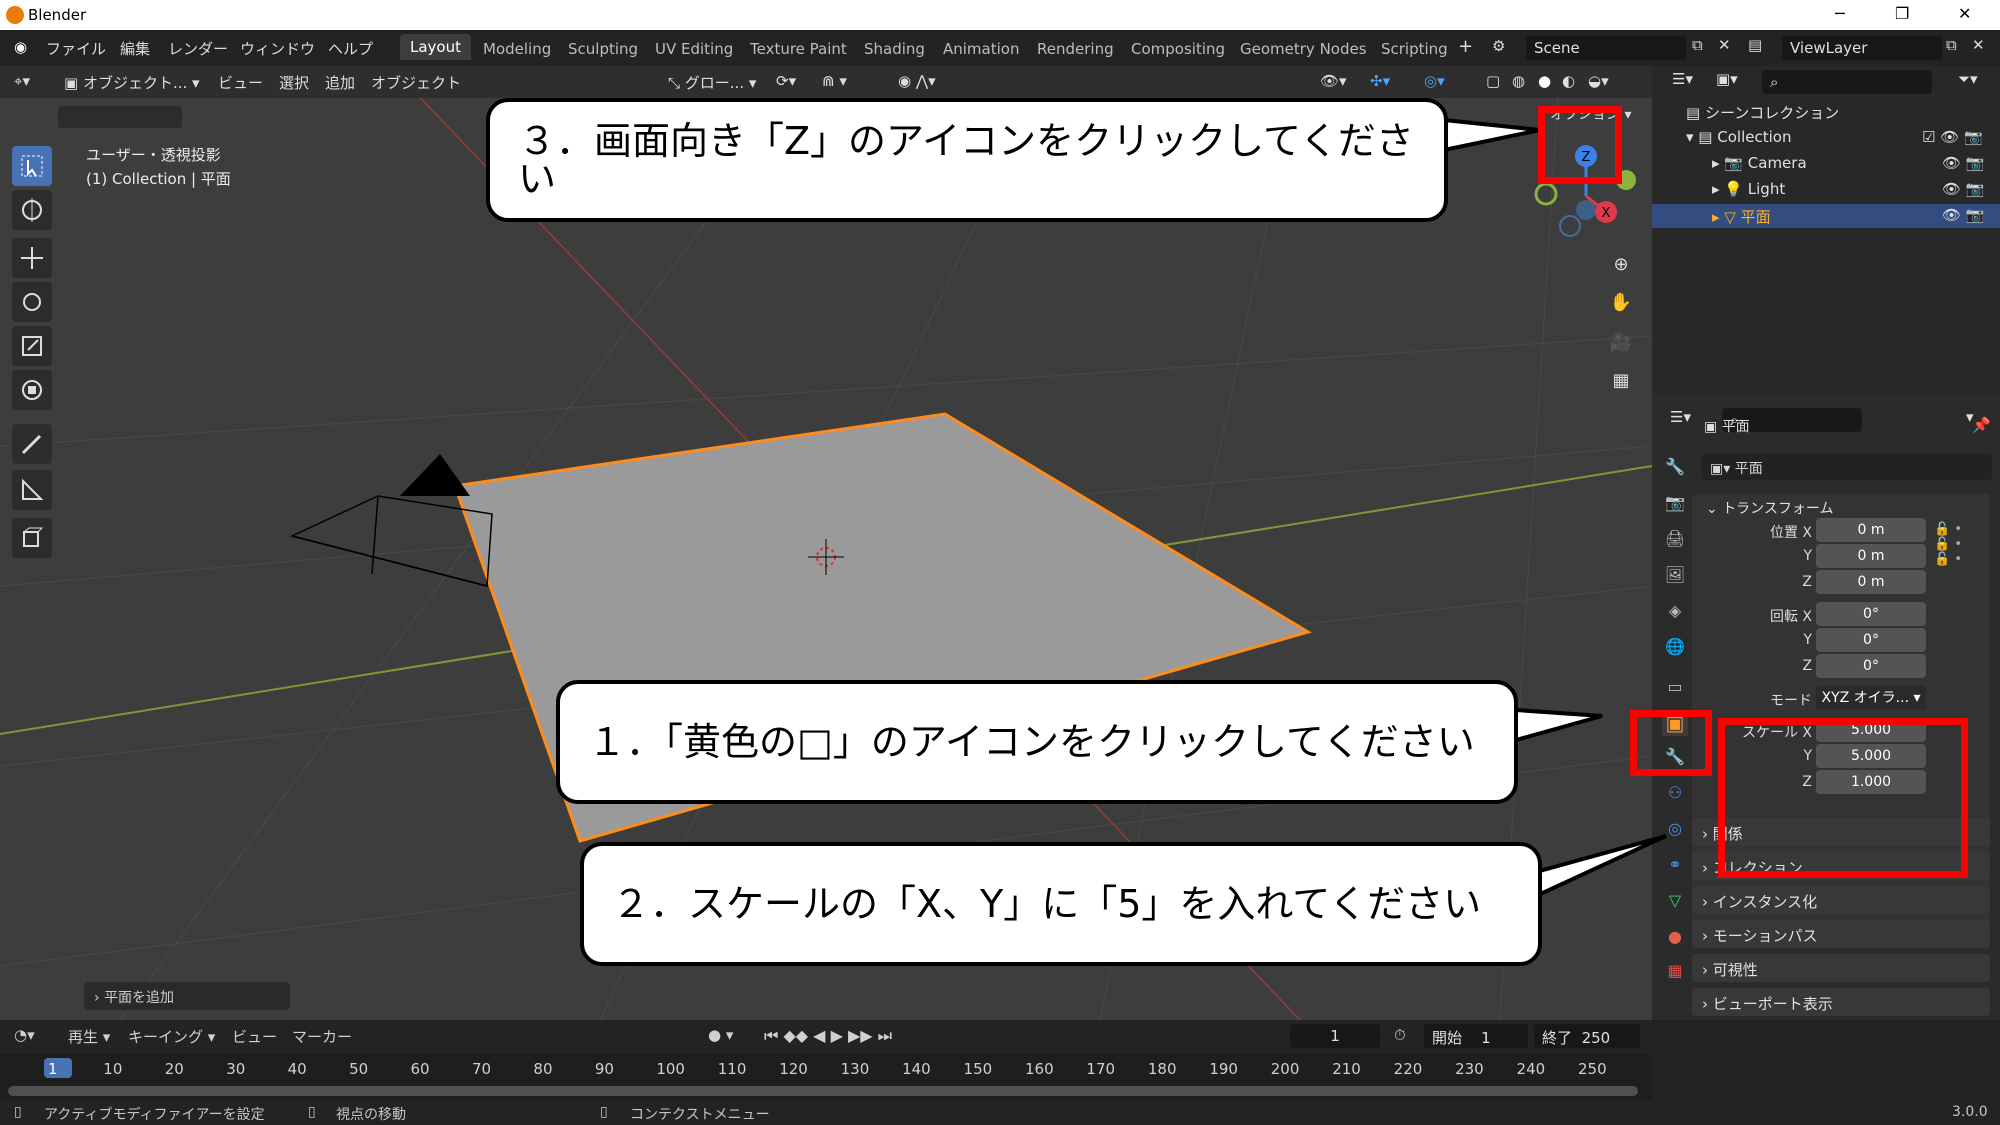 This screenshot has height=1125, width=2000. I want to click on callout-step2: ２．スケールの「X、Y」に「5」を入れてください, so click(1061, 904).